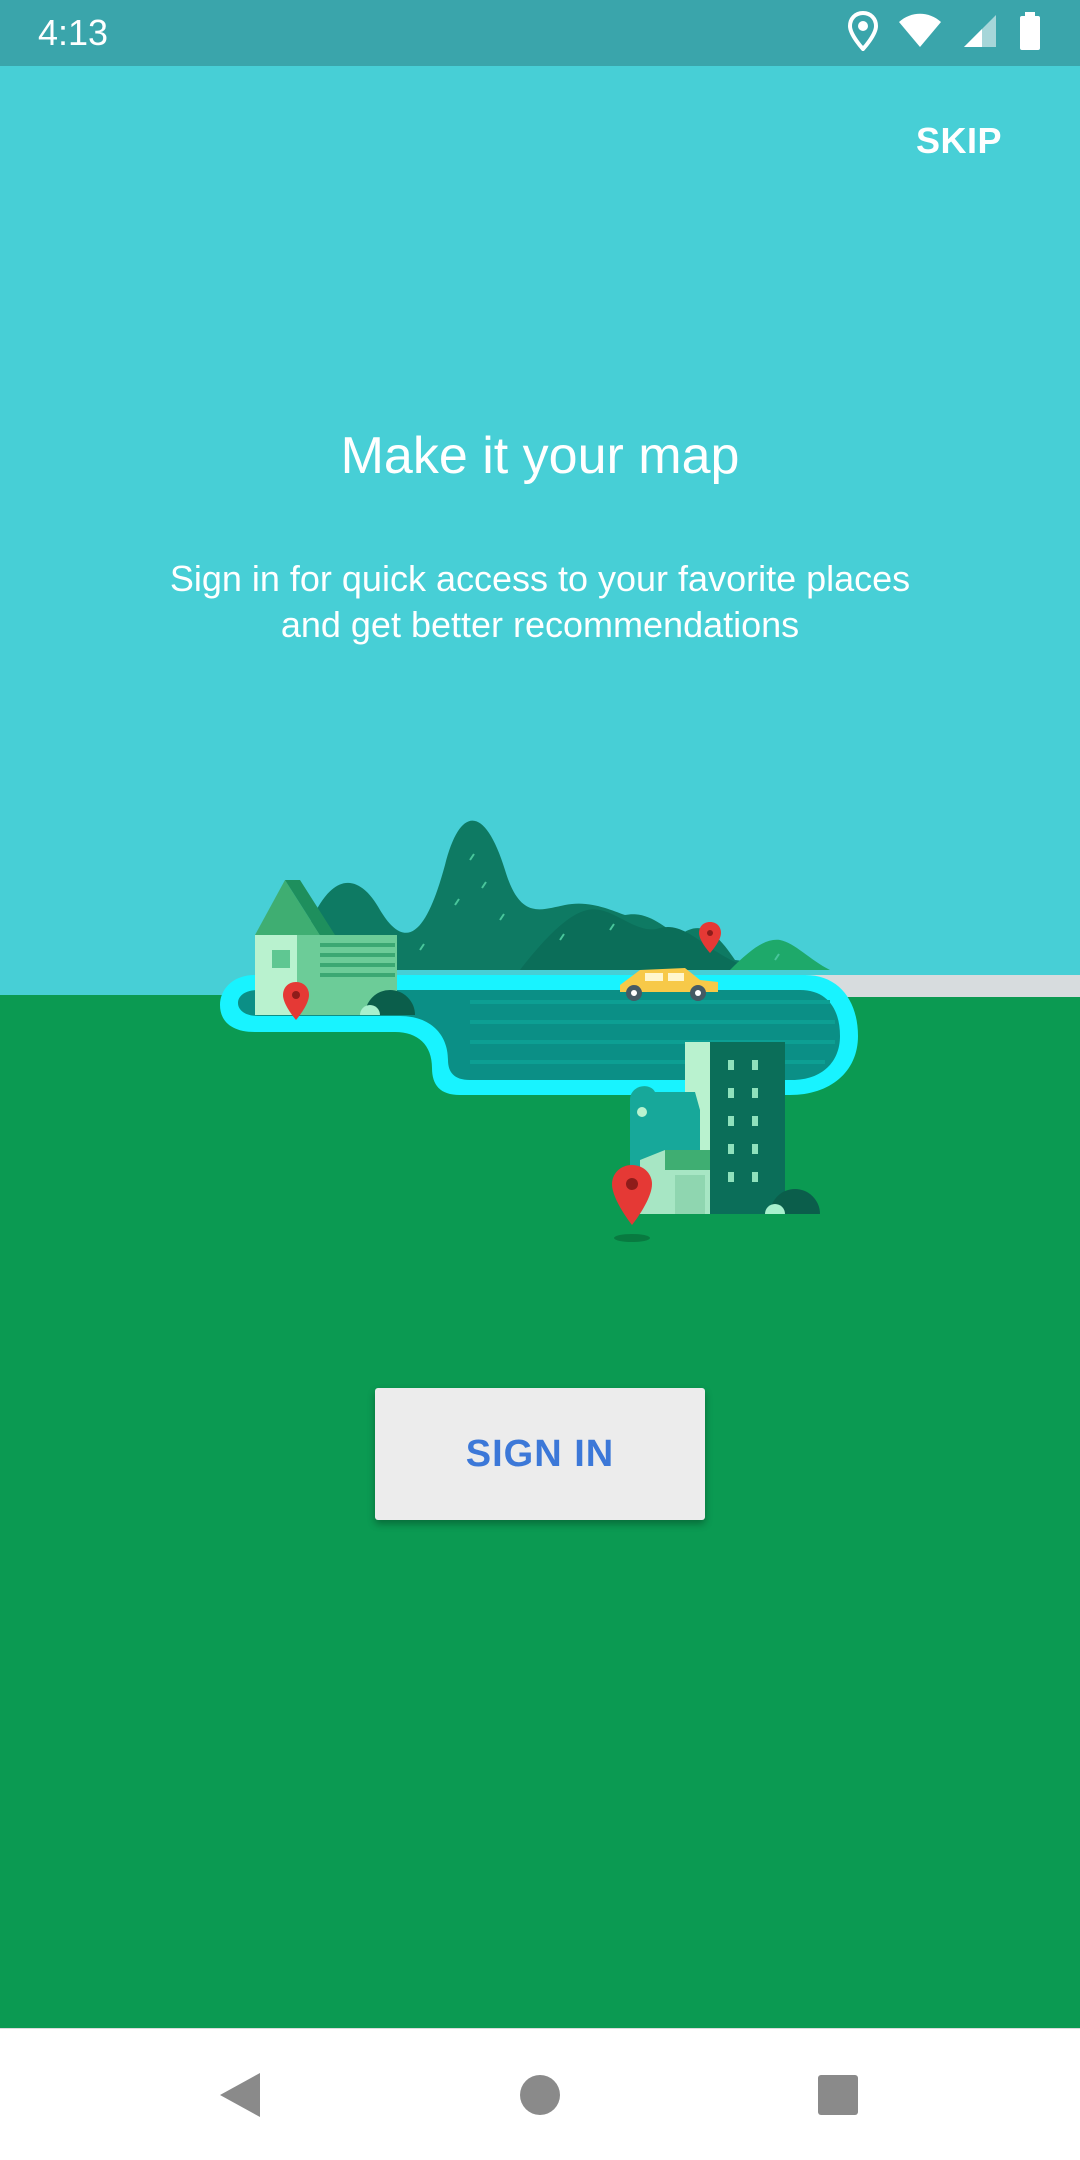  What do you see at coordinates (540, 1454) in the screenshot?
I see `sign-in-button: SIGN IN` at bounding box center [540, 1454].